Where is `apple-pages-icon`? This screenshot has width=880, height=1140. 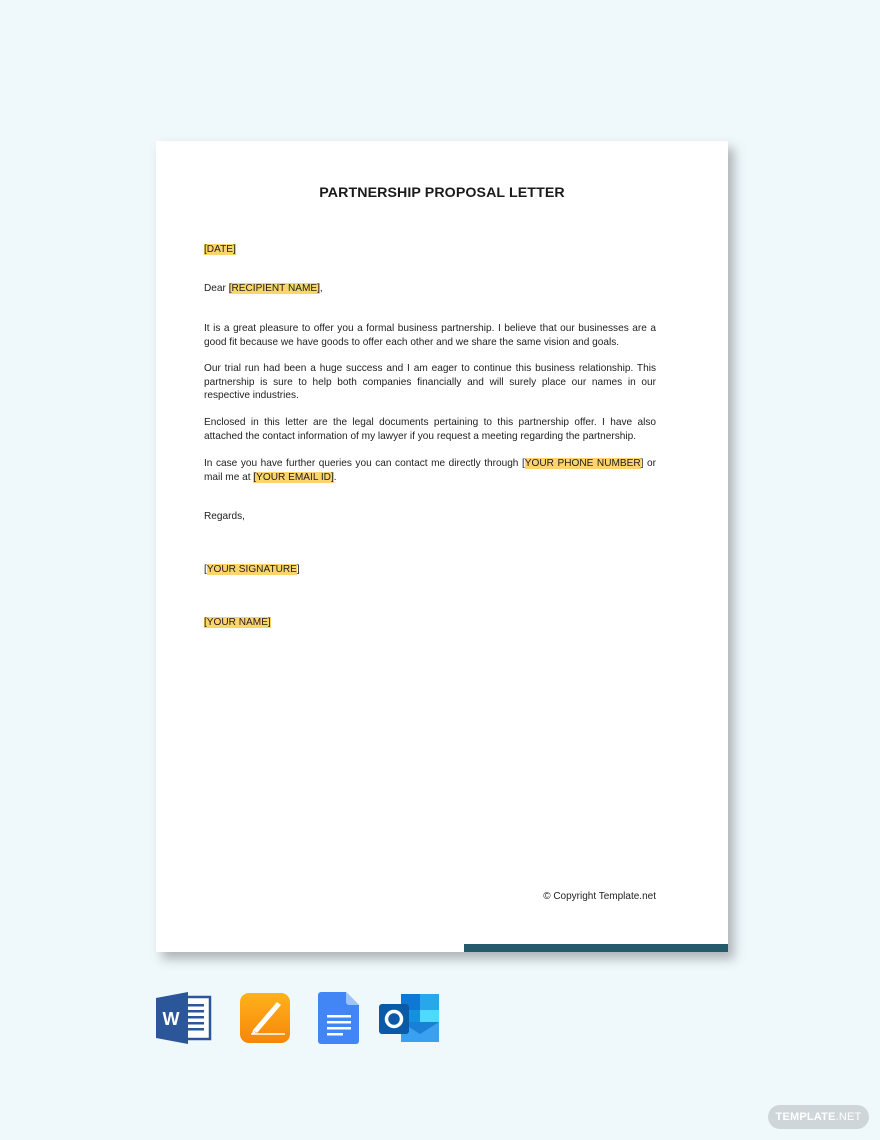 apple-pages-icon is located at coordinates (265, 1018).